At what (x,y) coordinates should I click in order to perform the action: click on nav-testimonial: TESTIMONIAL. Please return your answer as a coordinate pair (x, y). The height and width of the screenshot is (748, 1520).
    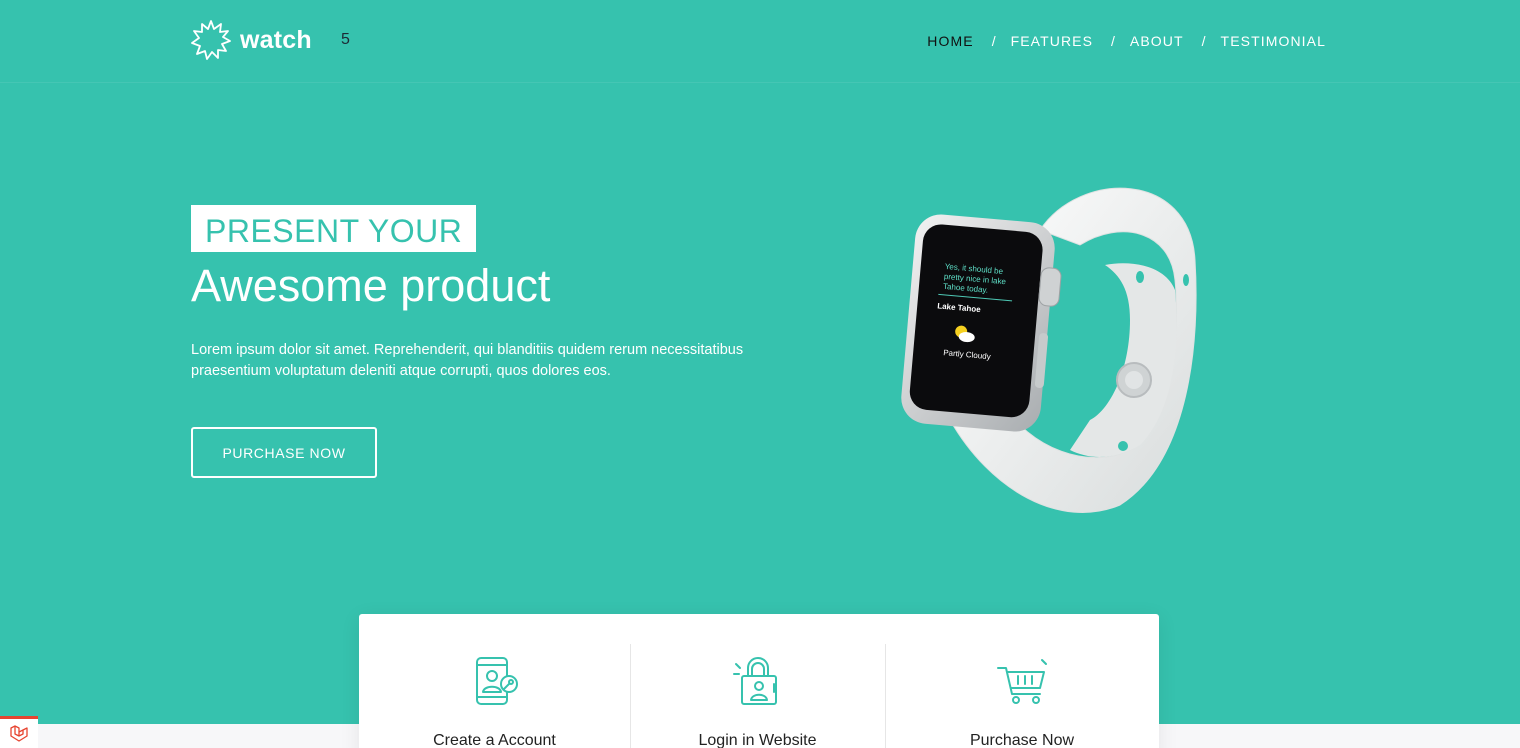
    Looking at the image, I should click on (1273, 41).